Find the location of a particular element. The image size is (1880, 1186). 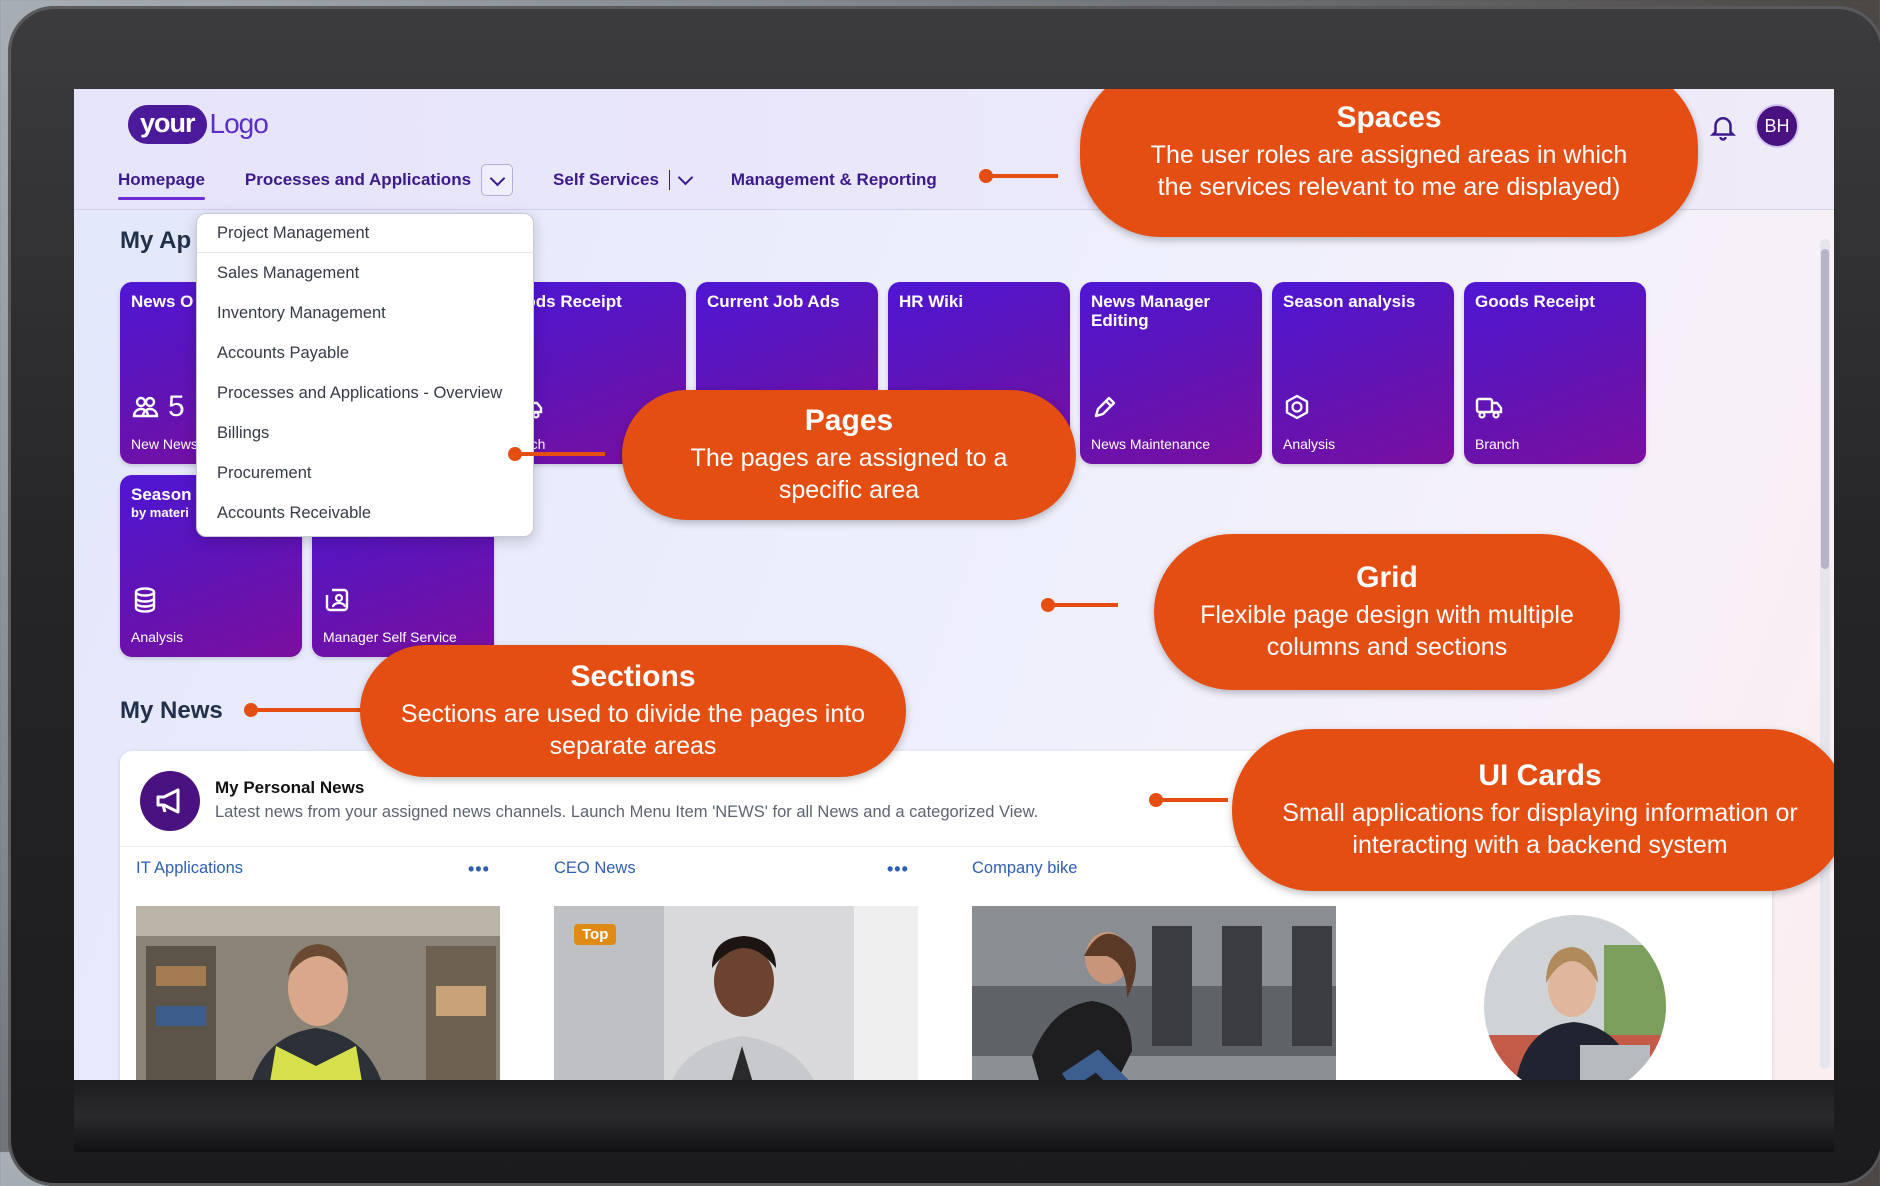

tab-management-label: Management & Reporting is located at coordinates (833, 179).